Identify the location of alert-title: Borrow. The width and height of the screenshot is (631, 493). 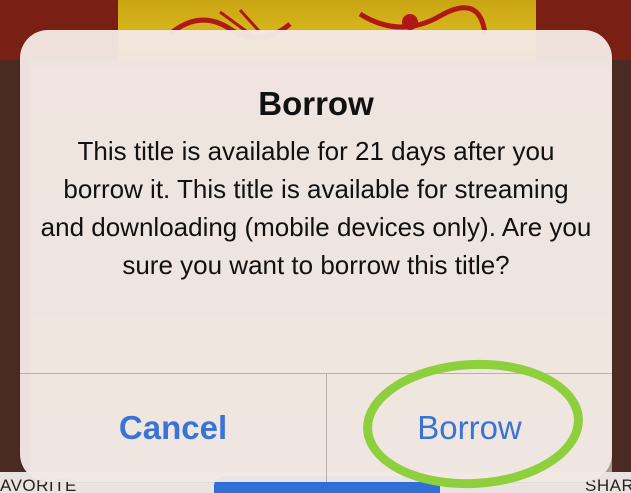
(316, 103).